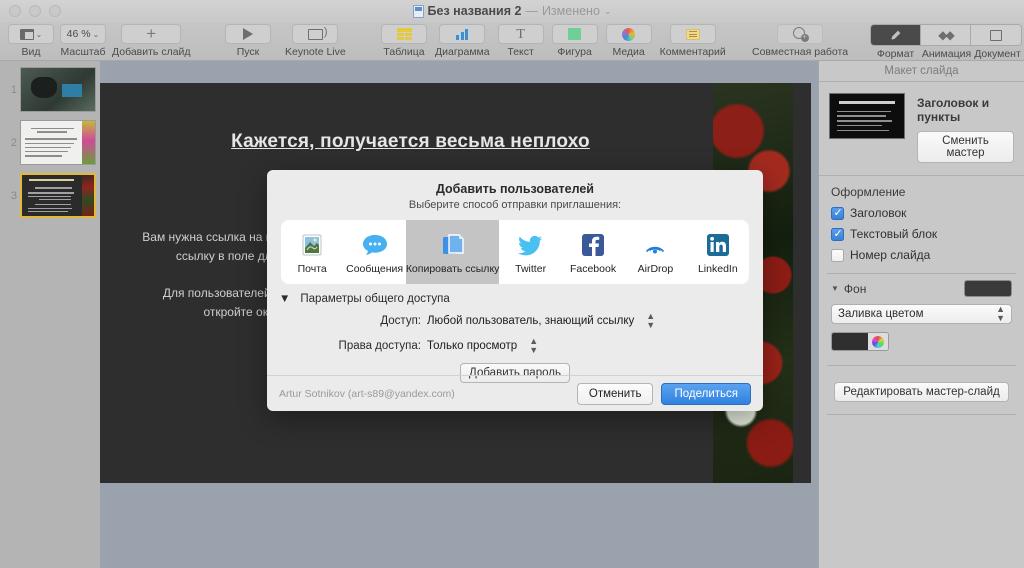 The width and height of the screenshot is (1024, 568). What do you see at coordinates (317, 33) in the screenshot?
I see `display-icon` at bounding box center [317, 33].